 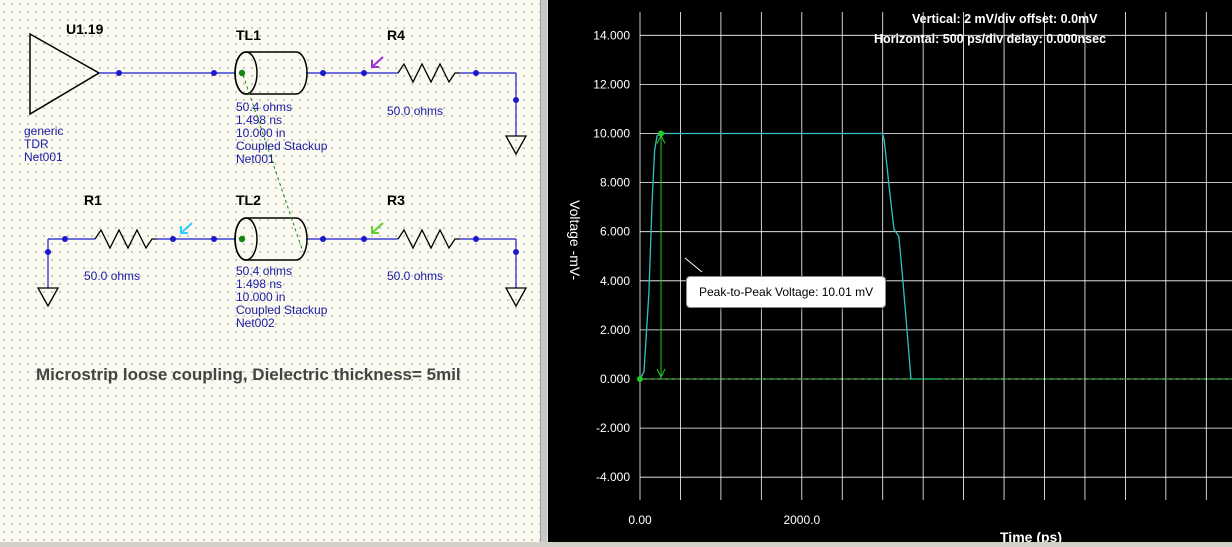 What do you see at coordinates (611, 134) in the screenshot?
I see `y-tick-label: 10.000` at bounding box center [611, 134].